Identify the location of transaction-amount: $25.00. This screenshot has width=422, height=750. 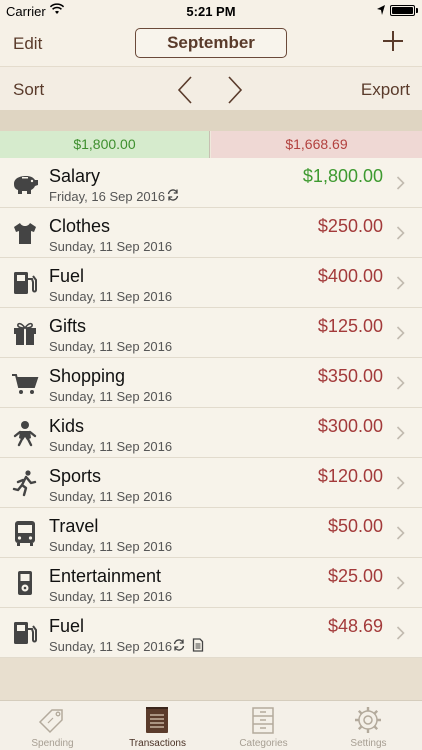
(355, 576).